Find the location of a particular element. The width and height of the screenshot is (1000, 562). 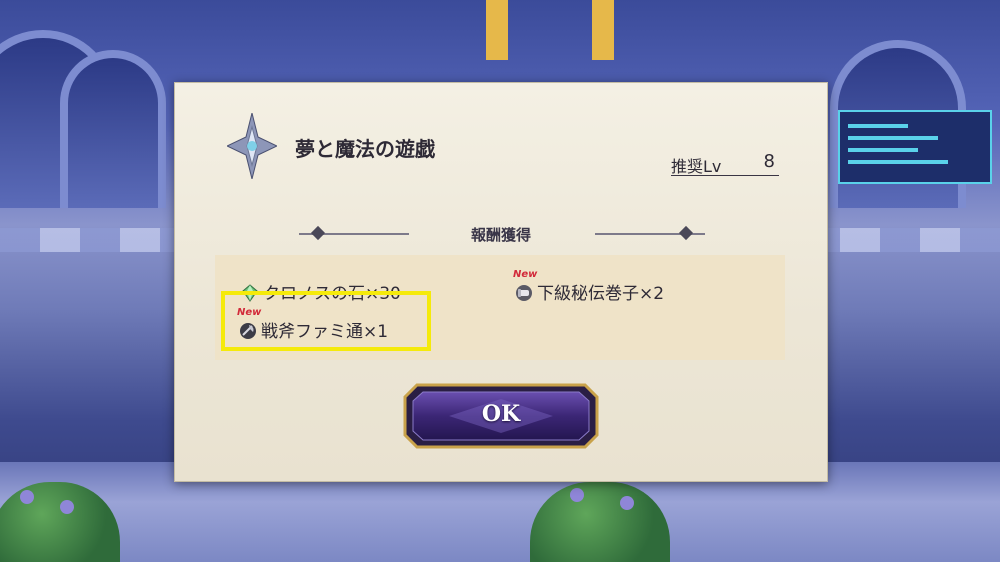

reward-item-label: 下級秘伝巻子×2 is located at coordinates (601, 294).